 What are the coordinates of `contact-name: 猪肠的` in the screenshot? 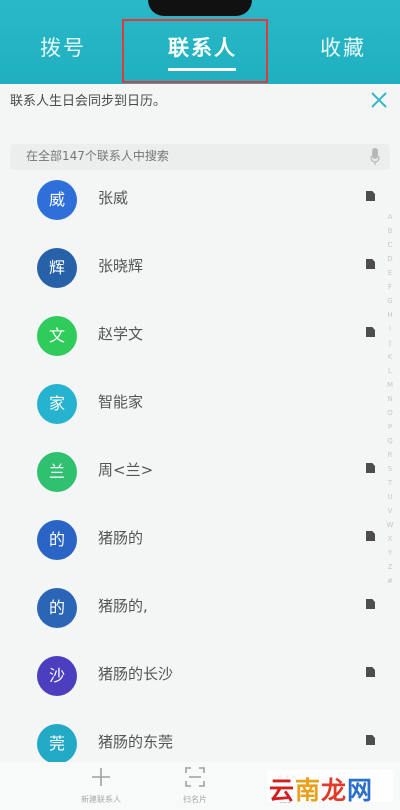 It's located at (121, 538).